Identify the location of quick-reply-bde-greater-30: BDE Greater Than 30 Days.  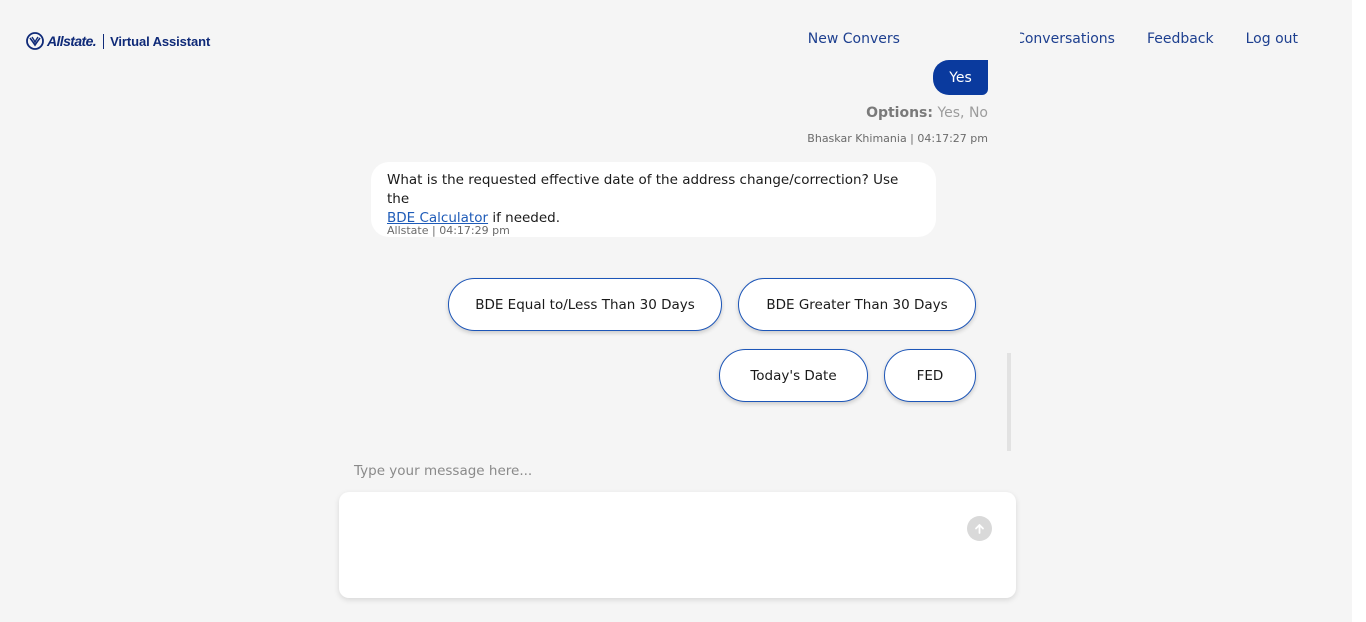
(857, 304).